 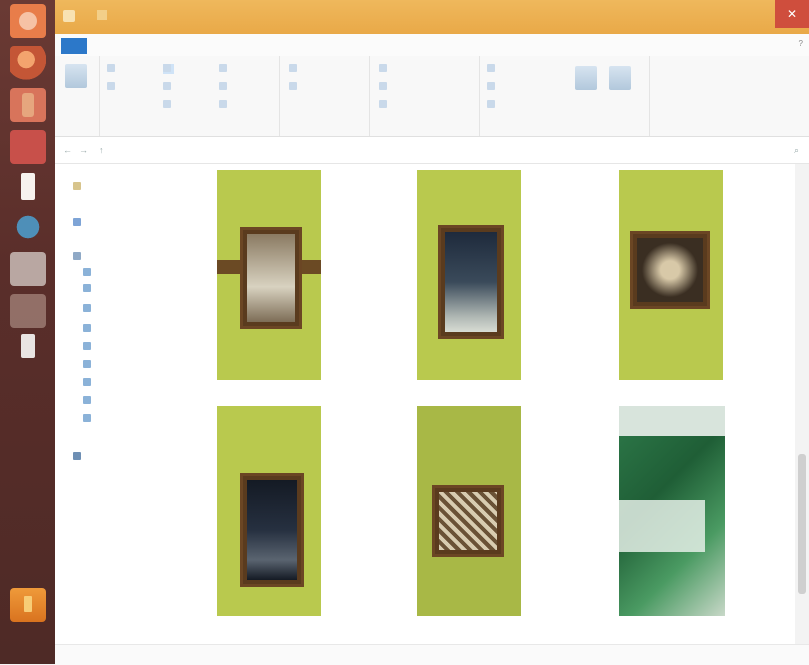 I want to click on files-app-icon, so click(x=28, y=105).